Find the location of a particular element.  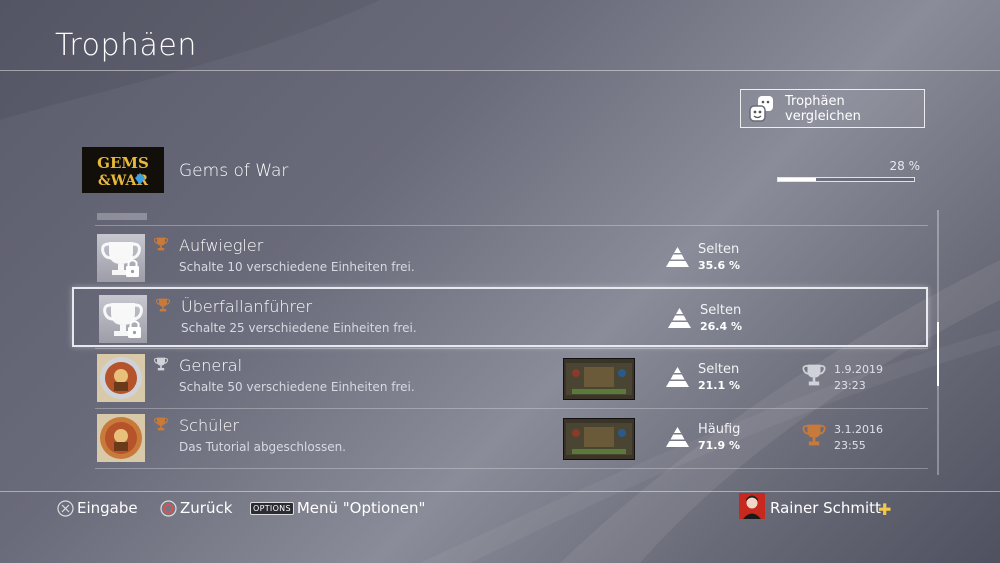

scrollbar is located at coordinates (938, 342).